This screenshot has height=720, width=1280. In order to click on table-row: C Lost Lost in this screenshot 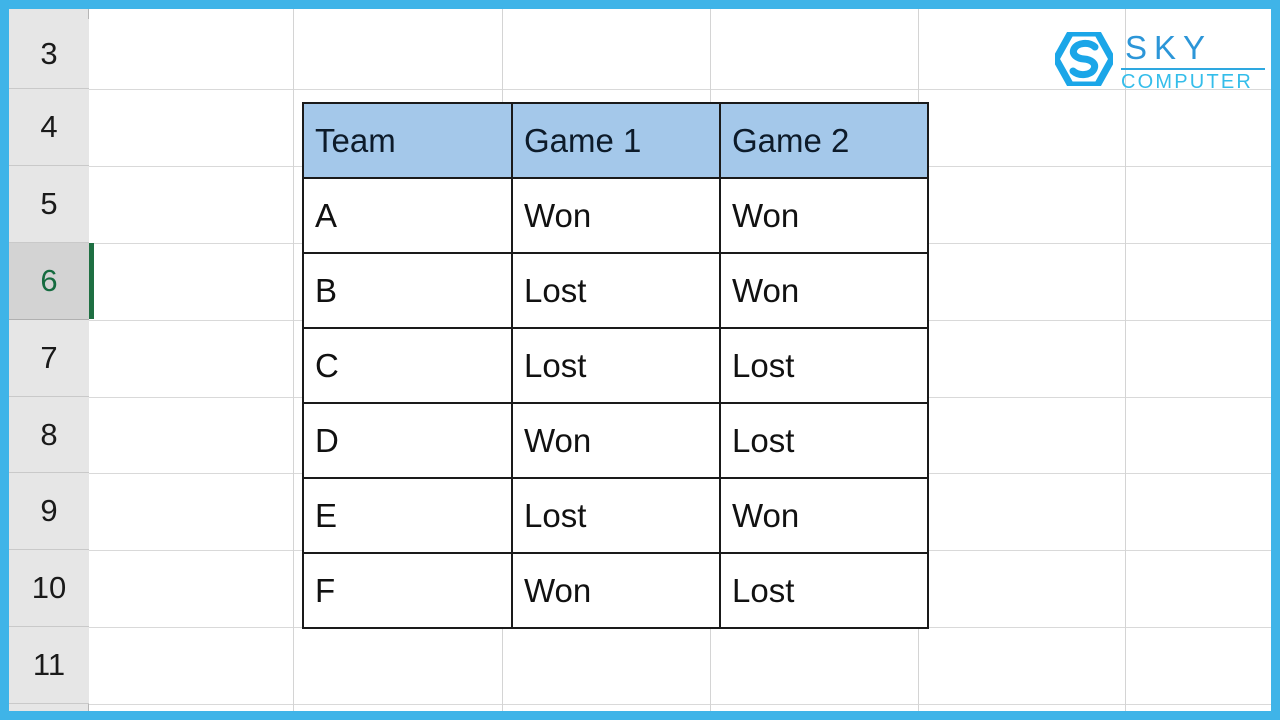, I will do `click(615, 365)`.